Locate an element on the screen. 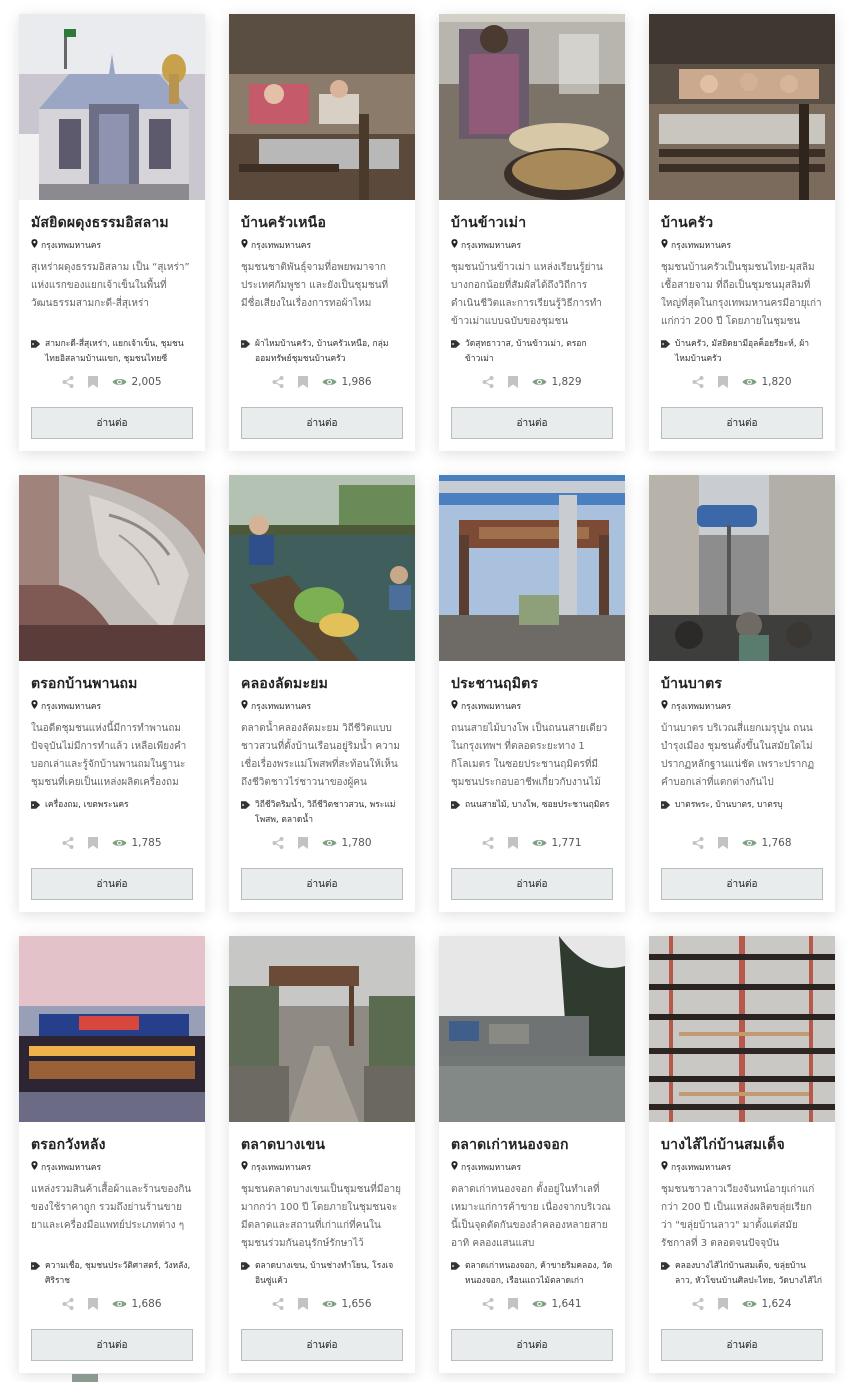  card-title: มัสยิดผดุงธรรมอิสลาม is located at coordinates (112, 223).